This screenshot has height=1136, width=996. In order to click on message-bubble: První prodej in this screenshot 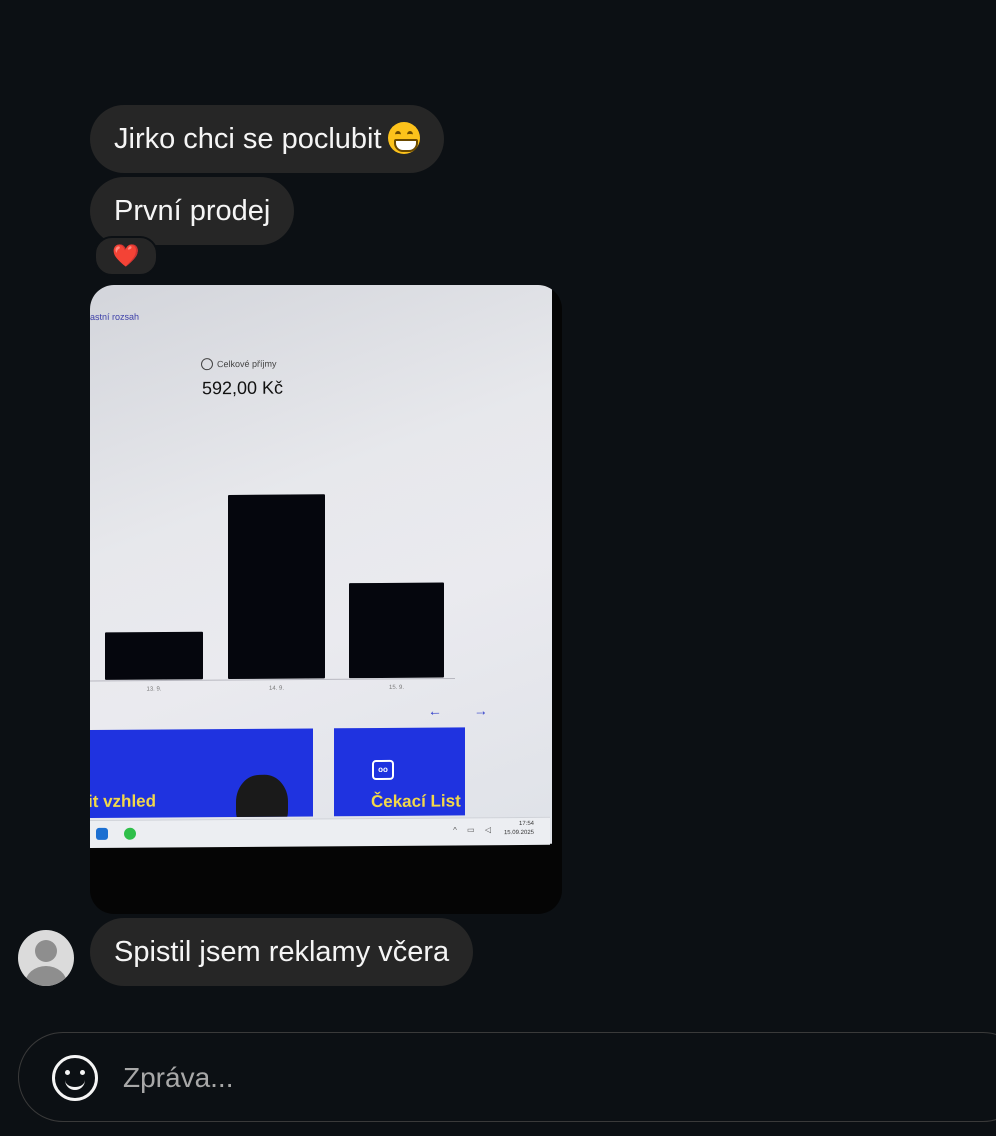, I will do `click(192, 211)`.